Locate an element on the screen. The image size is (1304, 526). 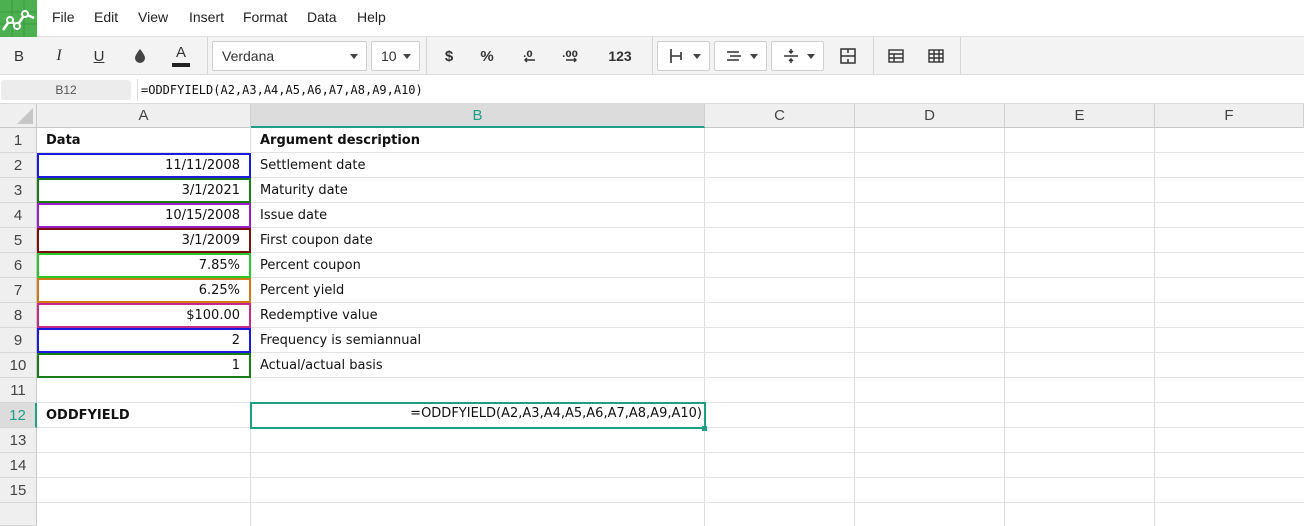
merge-cells-icon is located at coordinates (848, 56).